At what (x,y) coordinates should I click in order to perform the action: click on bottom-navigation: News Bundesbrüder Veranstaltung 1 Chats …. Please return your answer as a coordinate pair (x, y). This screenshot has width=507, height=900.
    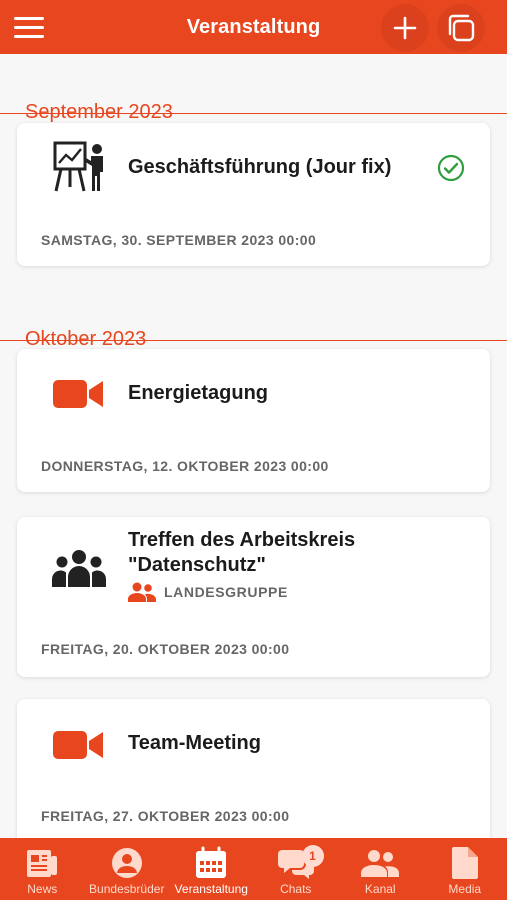
    Looking at the image, I should click on (253, 869).